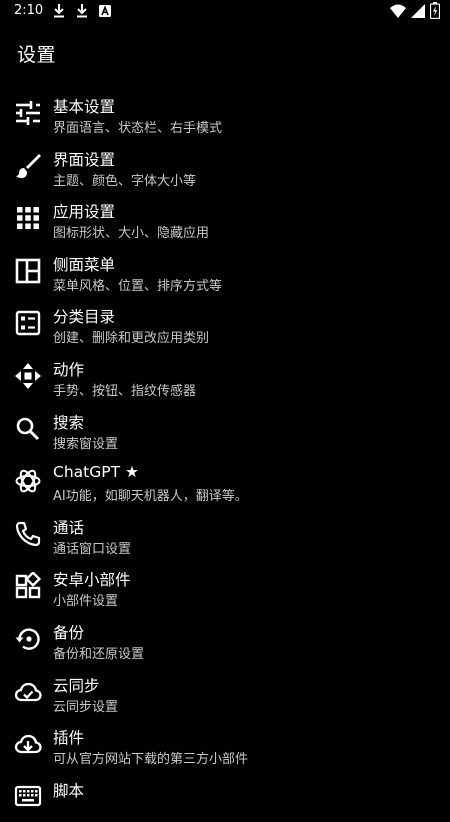 The width and height of the screenshot is (450, 822). I want to click on menu-item-title: 搜索, so click(69, 422).